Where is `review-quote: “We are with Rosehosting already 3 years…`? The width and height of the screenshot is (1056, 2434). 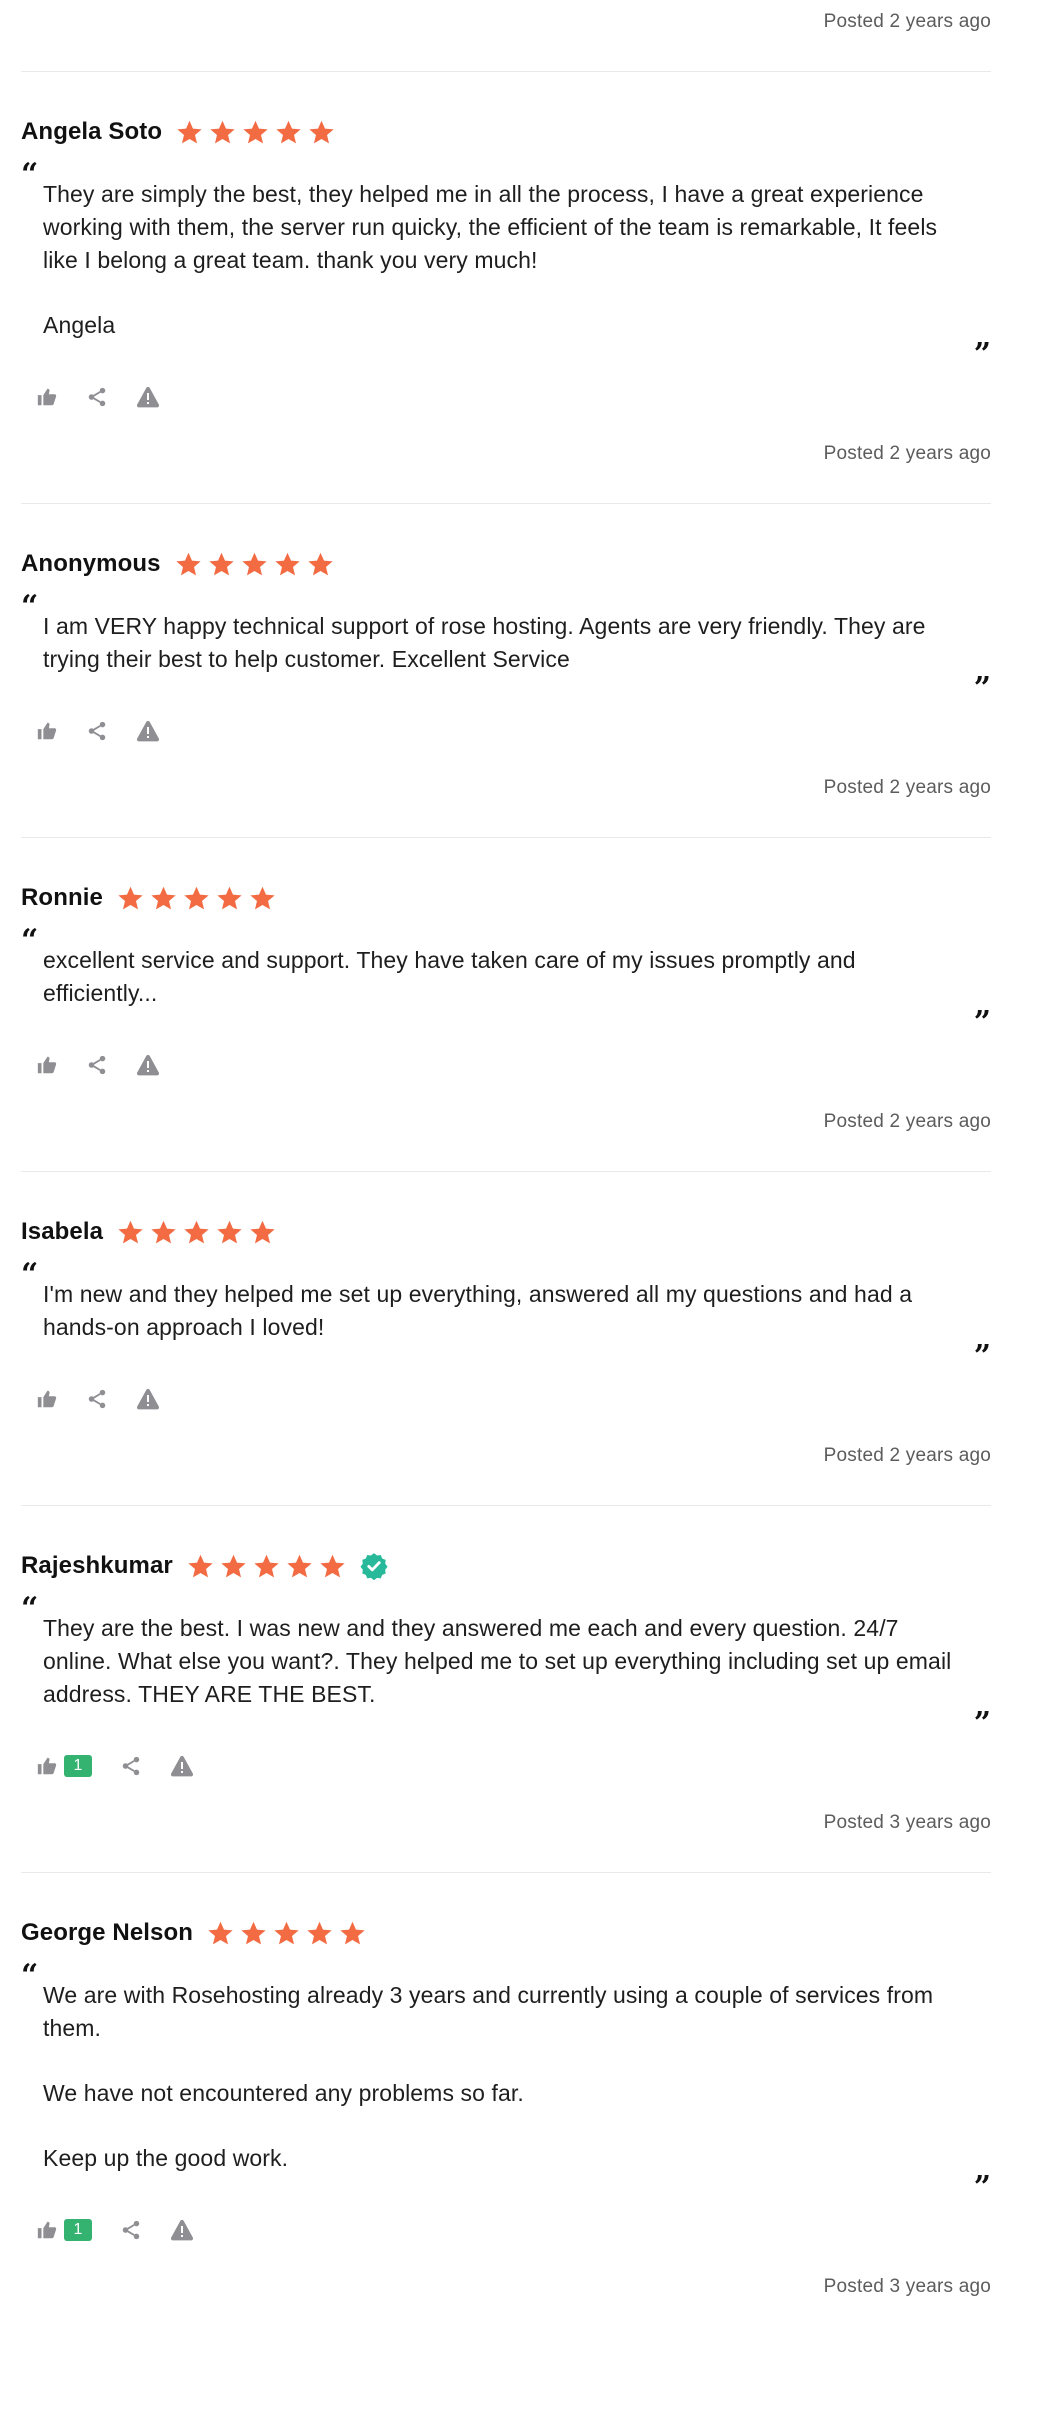
review-quote: “We are with Rosehosting already 3 years… is located at coordinates (506, 2082).